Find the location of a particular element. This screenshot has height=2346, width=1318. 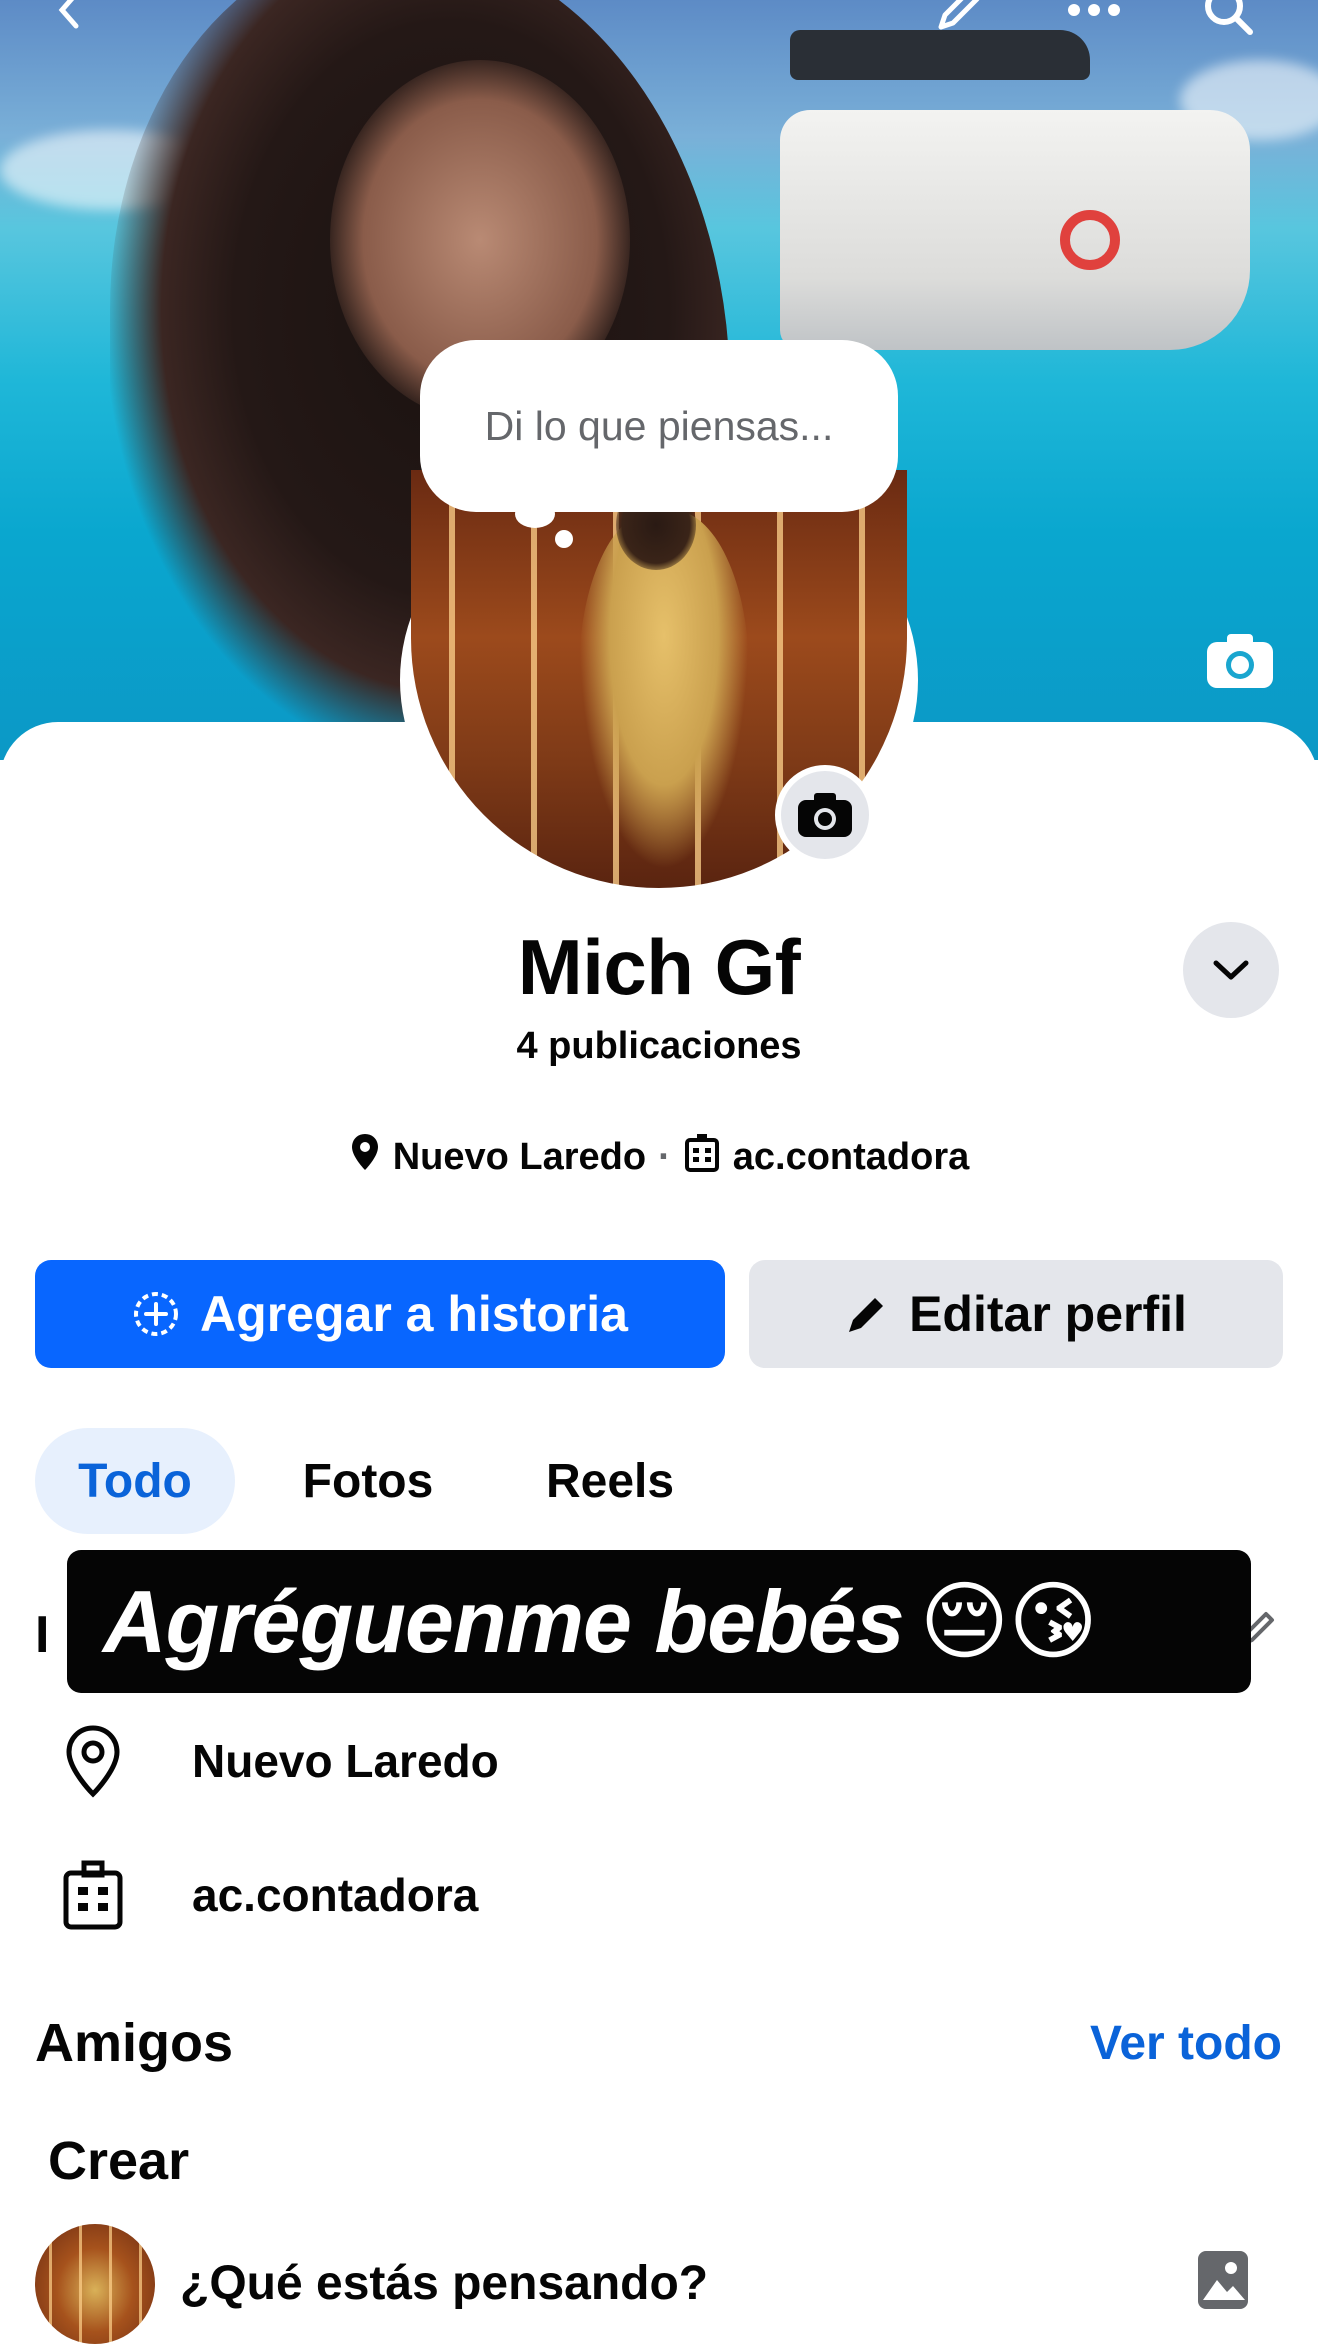

text-sticker-overlay: Agréguenme bebés 😔😘 is located at coordinates (659, 1621).